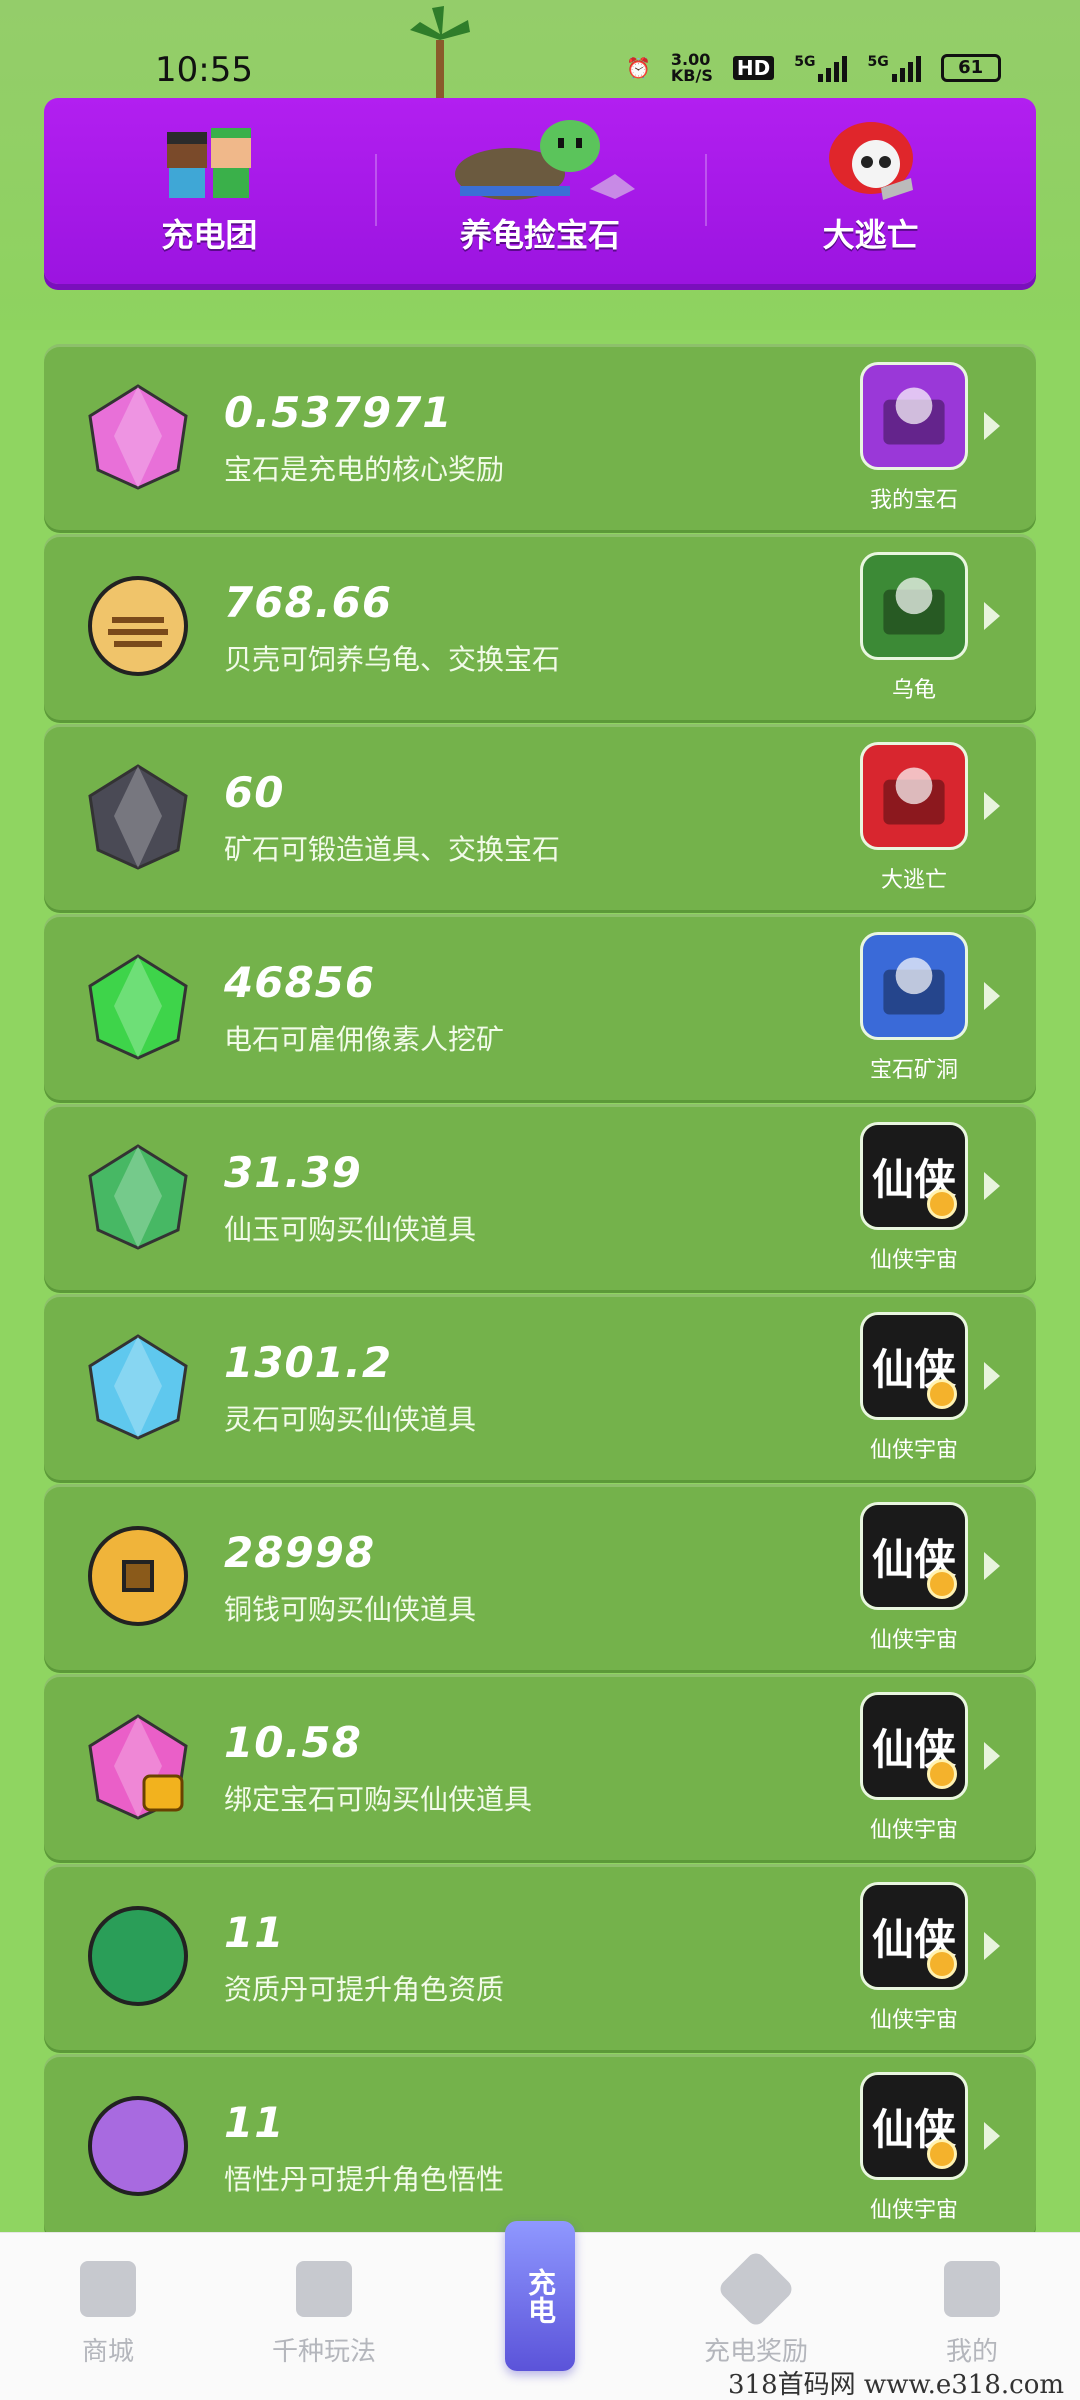 Image resolution: width=1080 pixels, height=2400 pixels. Describe the element at coordinates (308, 1362) in the screenshot. I see `currency-value: 1301.2` at that location.